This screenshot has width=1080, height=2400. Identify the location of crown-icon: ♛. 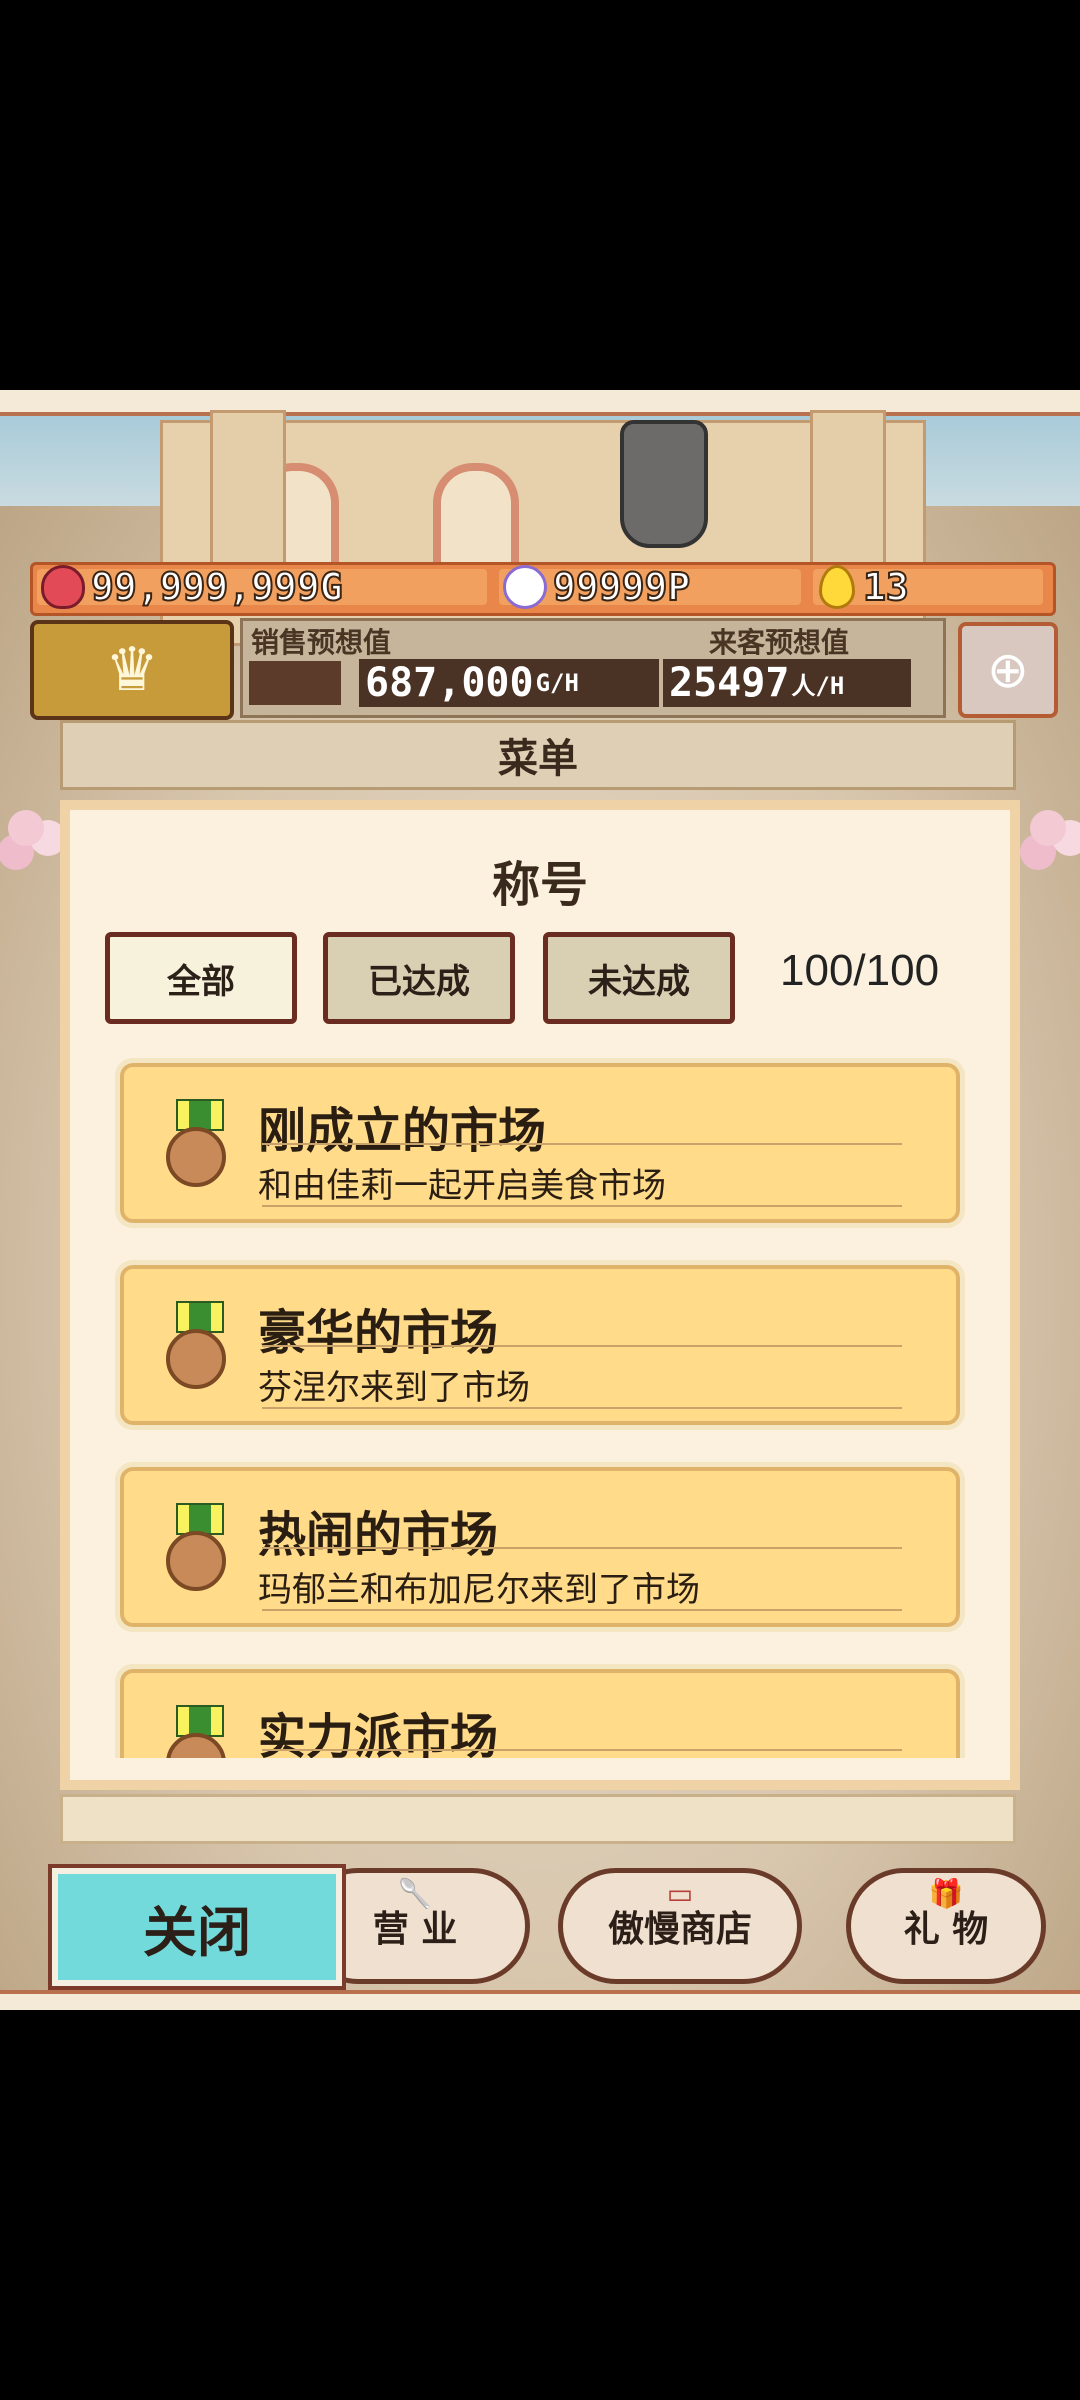
(132, 670).